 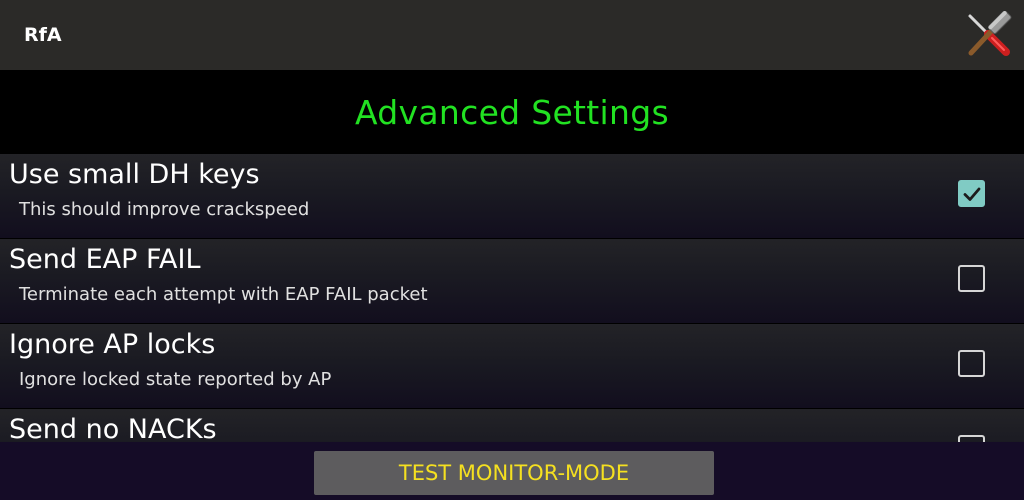 I want to click on setting-subtitle: This should improve crackspeed, so click(x=164, y=209).